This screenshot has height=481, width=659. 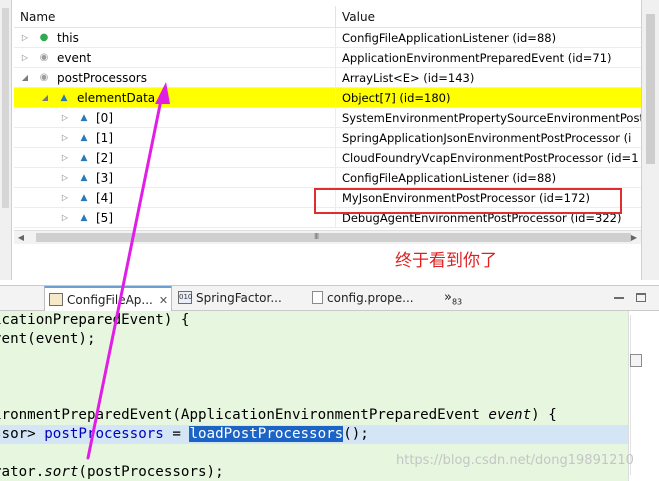 What do you see at coordinates (175, 198) in the screenshot?
I see `name-cell: ▷ ▲ [4]` at bounding box center [175, 198].